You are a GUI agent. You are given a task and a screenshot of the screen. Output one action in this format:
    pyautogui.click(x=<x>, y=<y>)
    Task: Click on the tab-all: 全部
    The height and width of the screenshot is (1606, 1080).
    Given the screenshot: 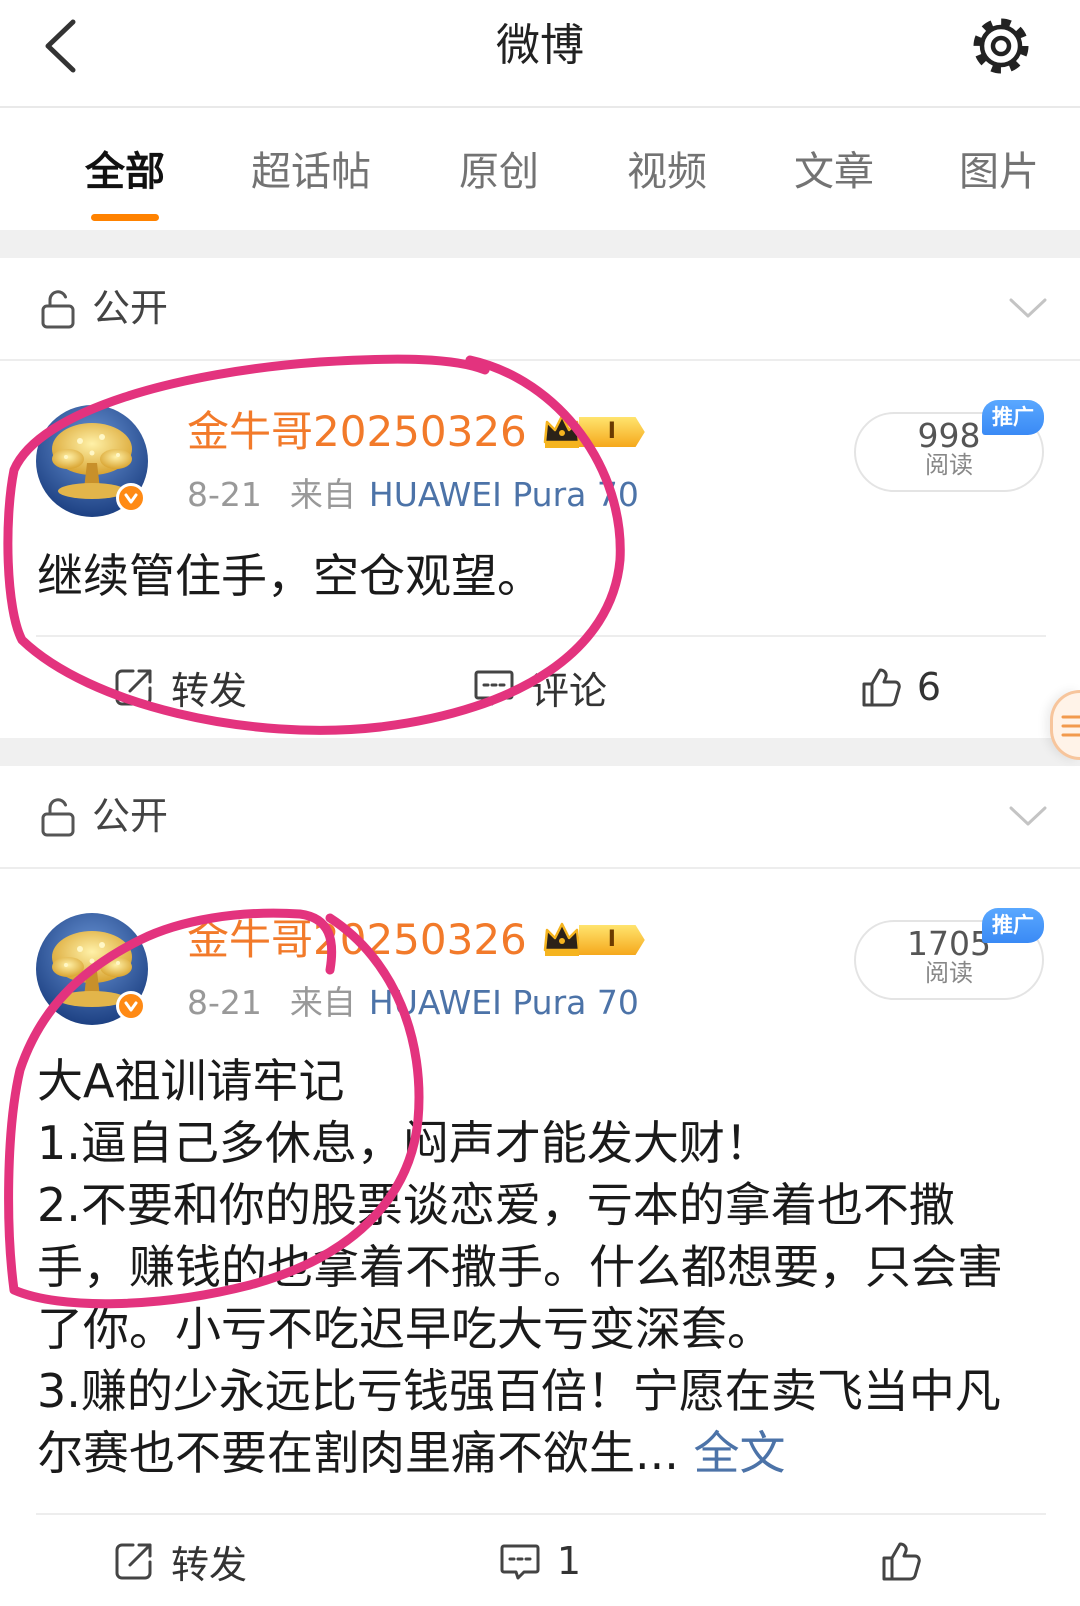 What is the action you would take?
    pyautogui.click(x=125, y=181)
    